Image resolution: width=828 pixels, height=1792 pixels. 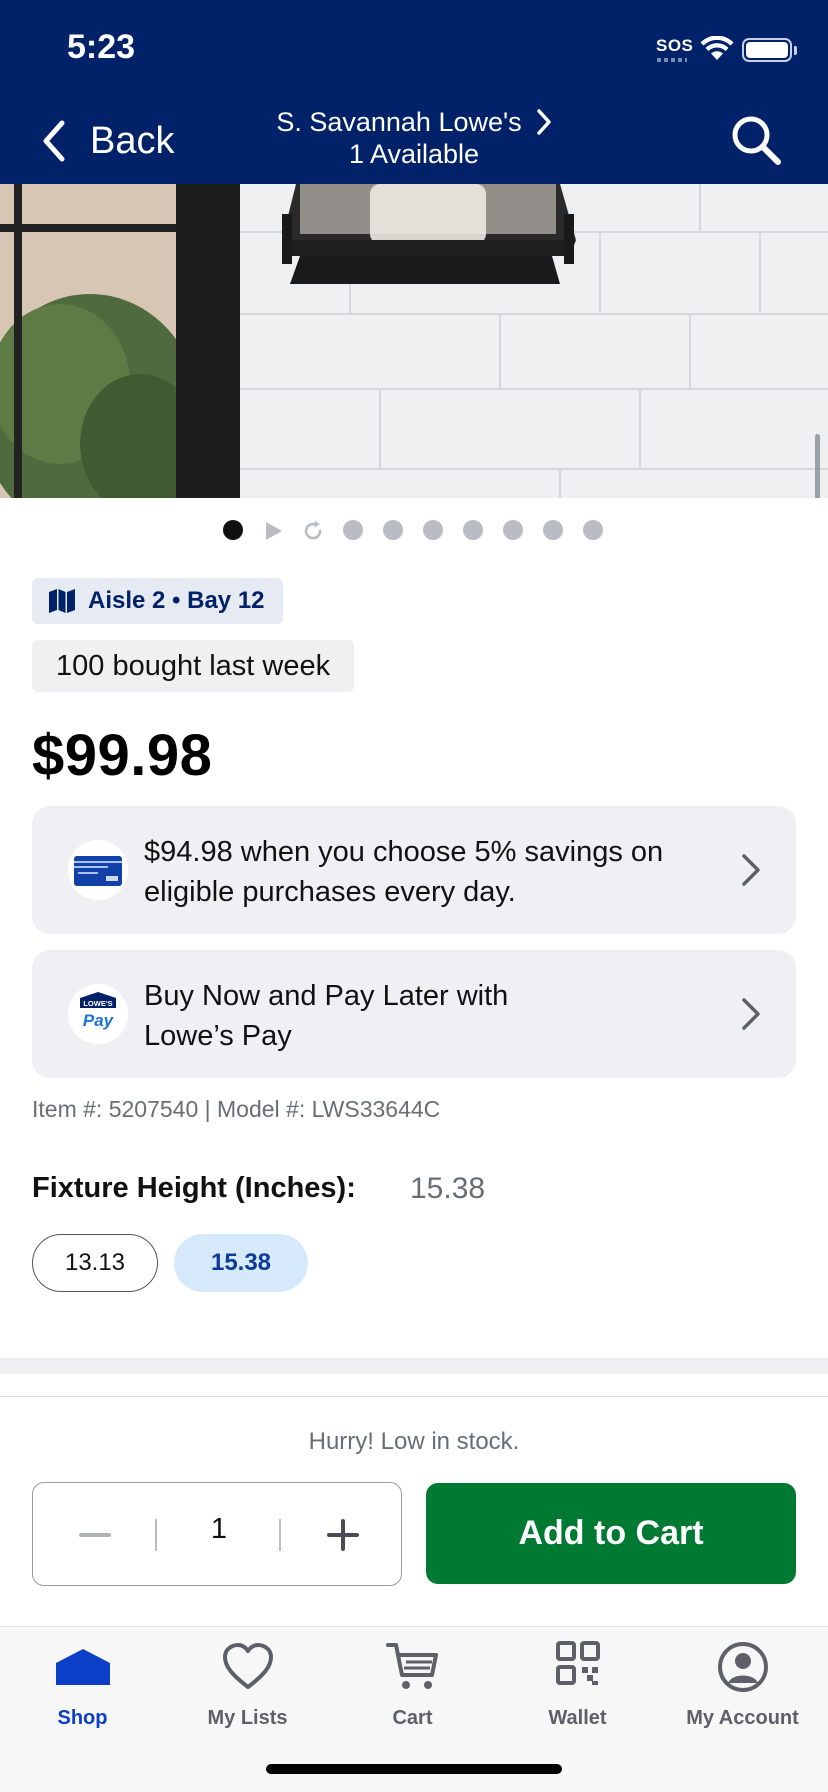 I want to click on quantity-stepper: 1, so click(x=217, y=1534).